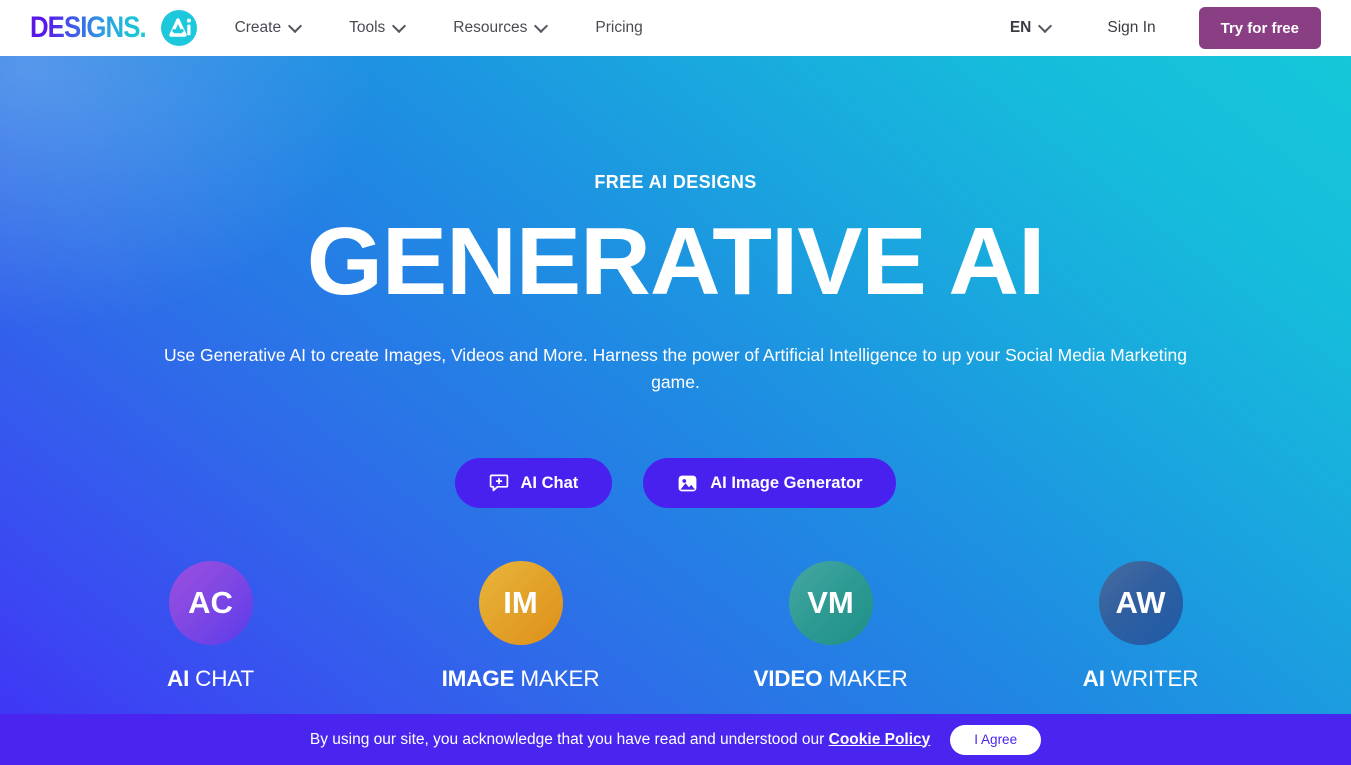 Image resolution: width=1351 pixels, height=765 pixels. I want to click on cookie-policy-link: Cookie Policy, so click(880, 739).